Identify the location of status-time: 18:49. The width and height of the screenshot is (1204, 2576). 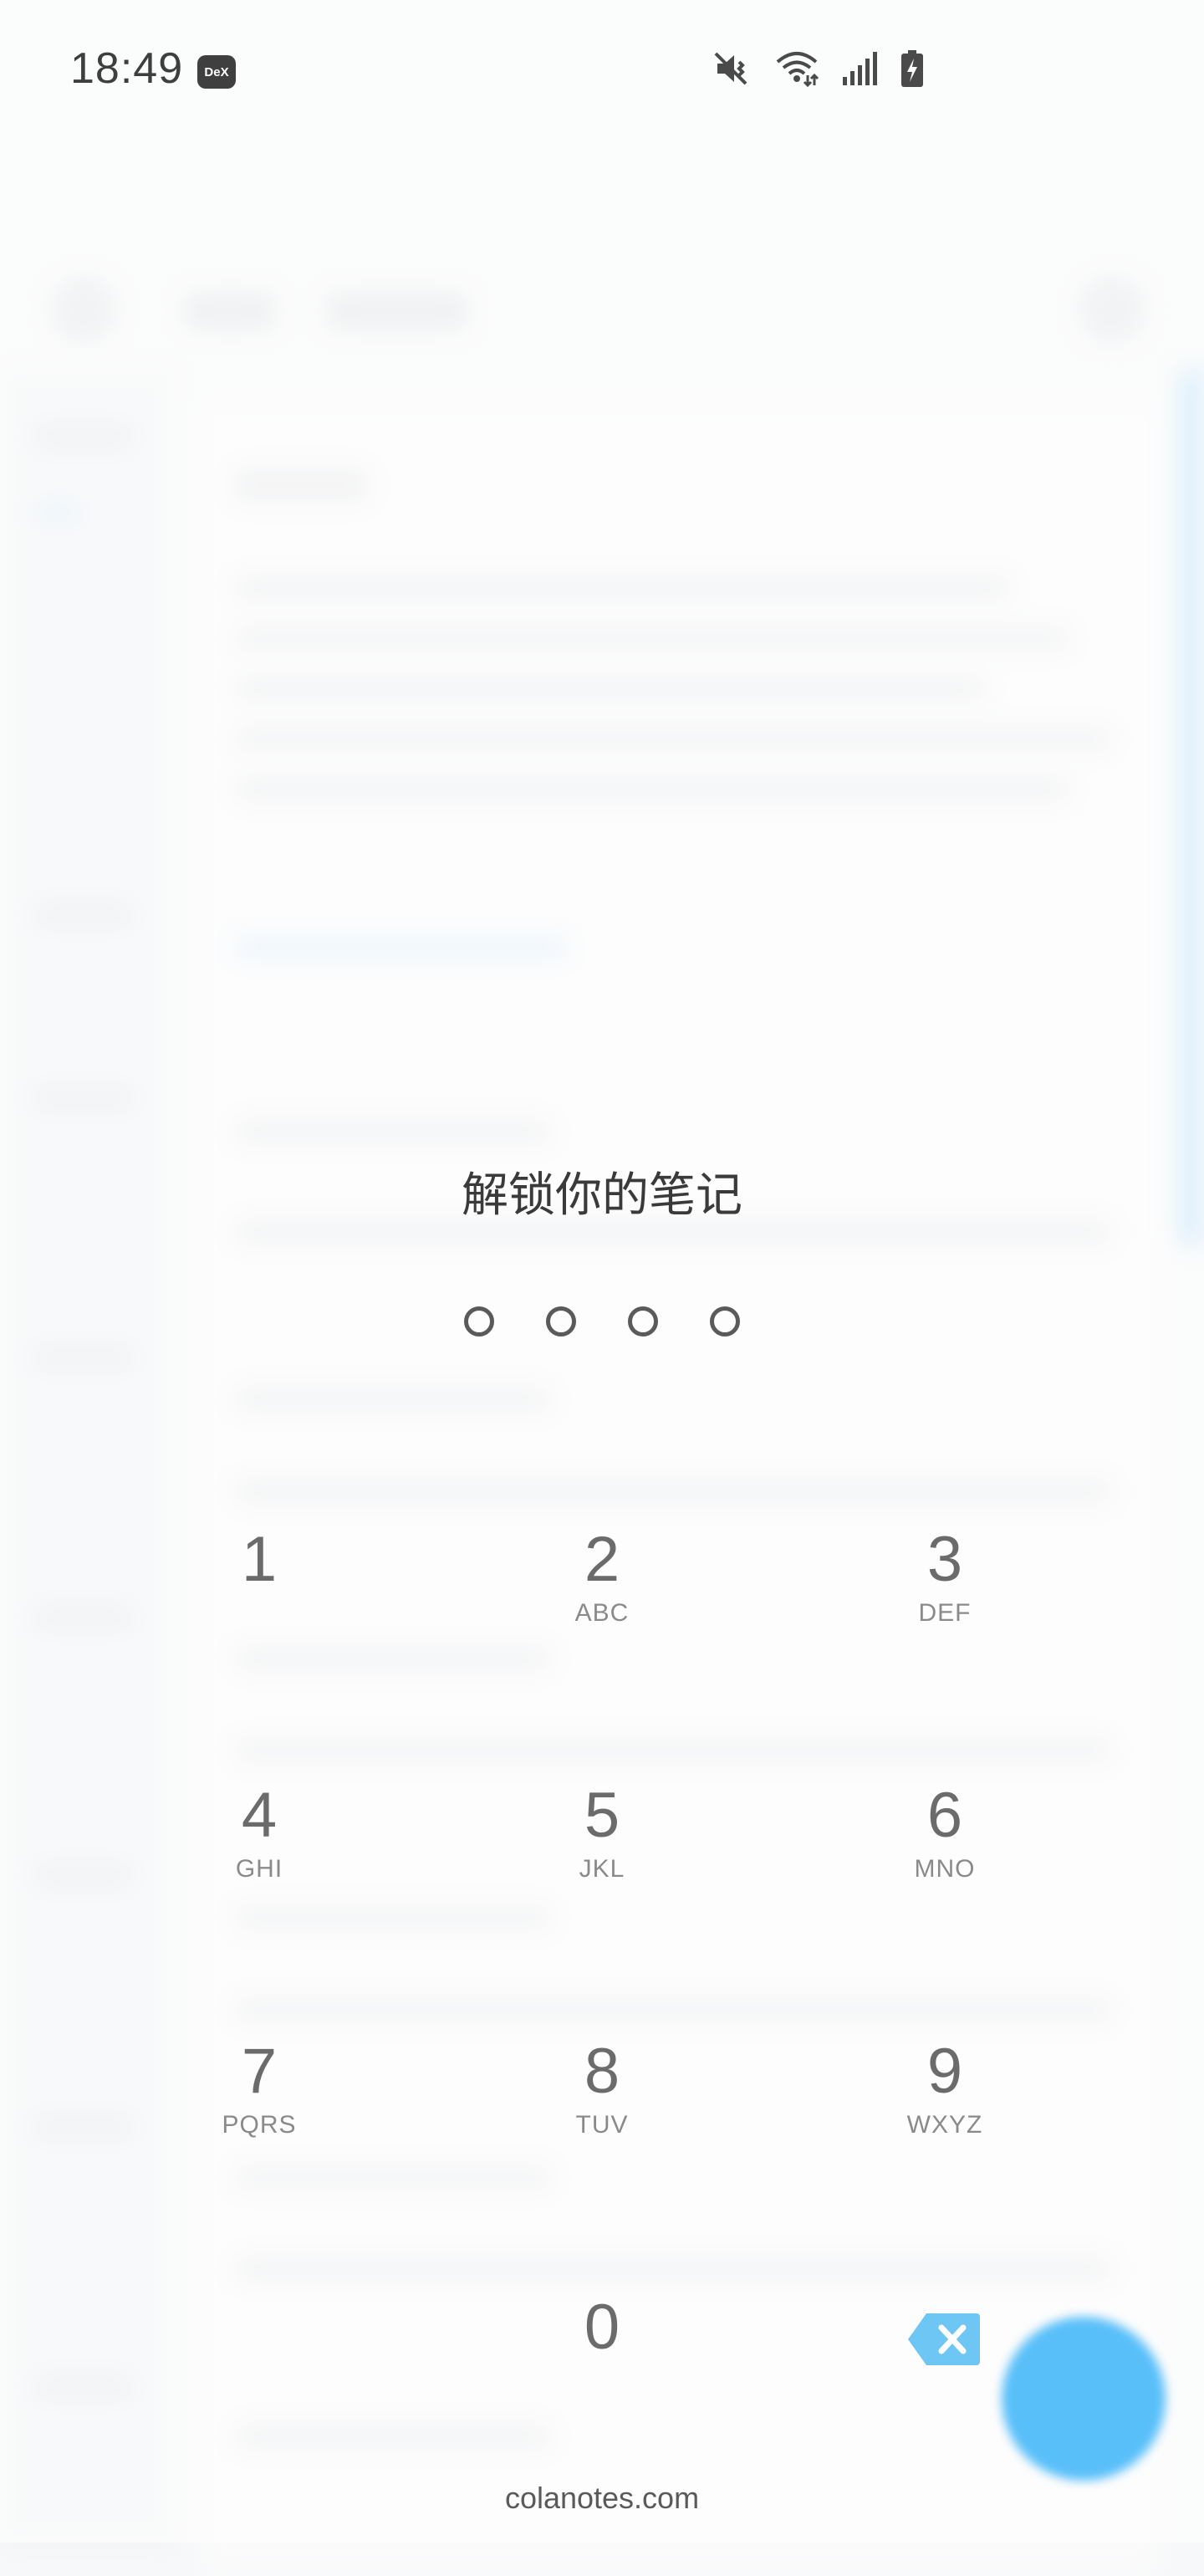
(127, 68).